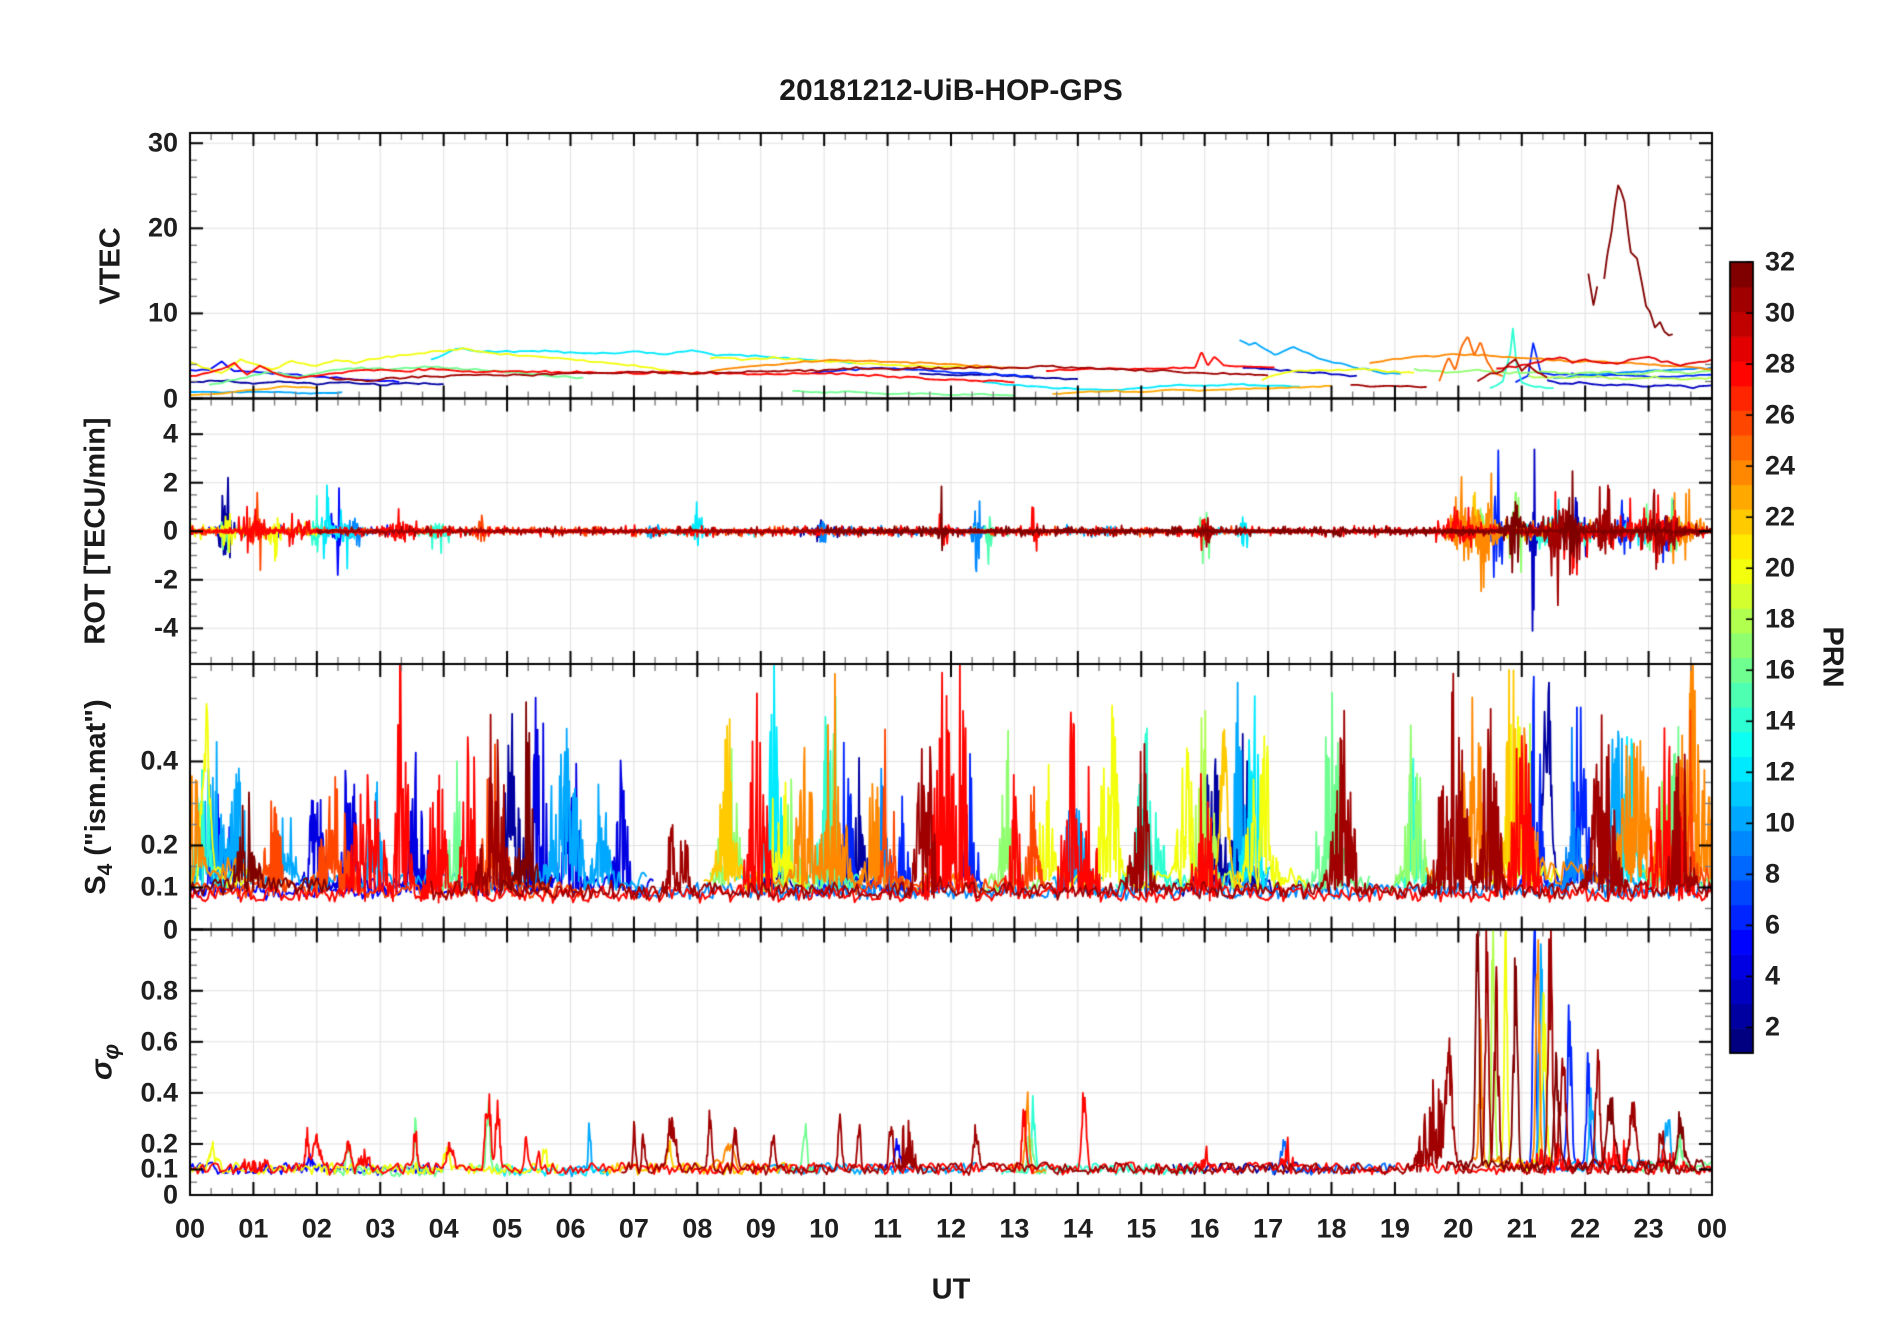 This screenshot has width=1902, height=1330. What do you see at coordinates (1773, 924) in the screenshot?
I see `colorbar-tick-label: 6` at bounding box center [1773, 924].